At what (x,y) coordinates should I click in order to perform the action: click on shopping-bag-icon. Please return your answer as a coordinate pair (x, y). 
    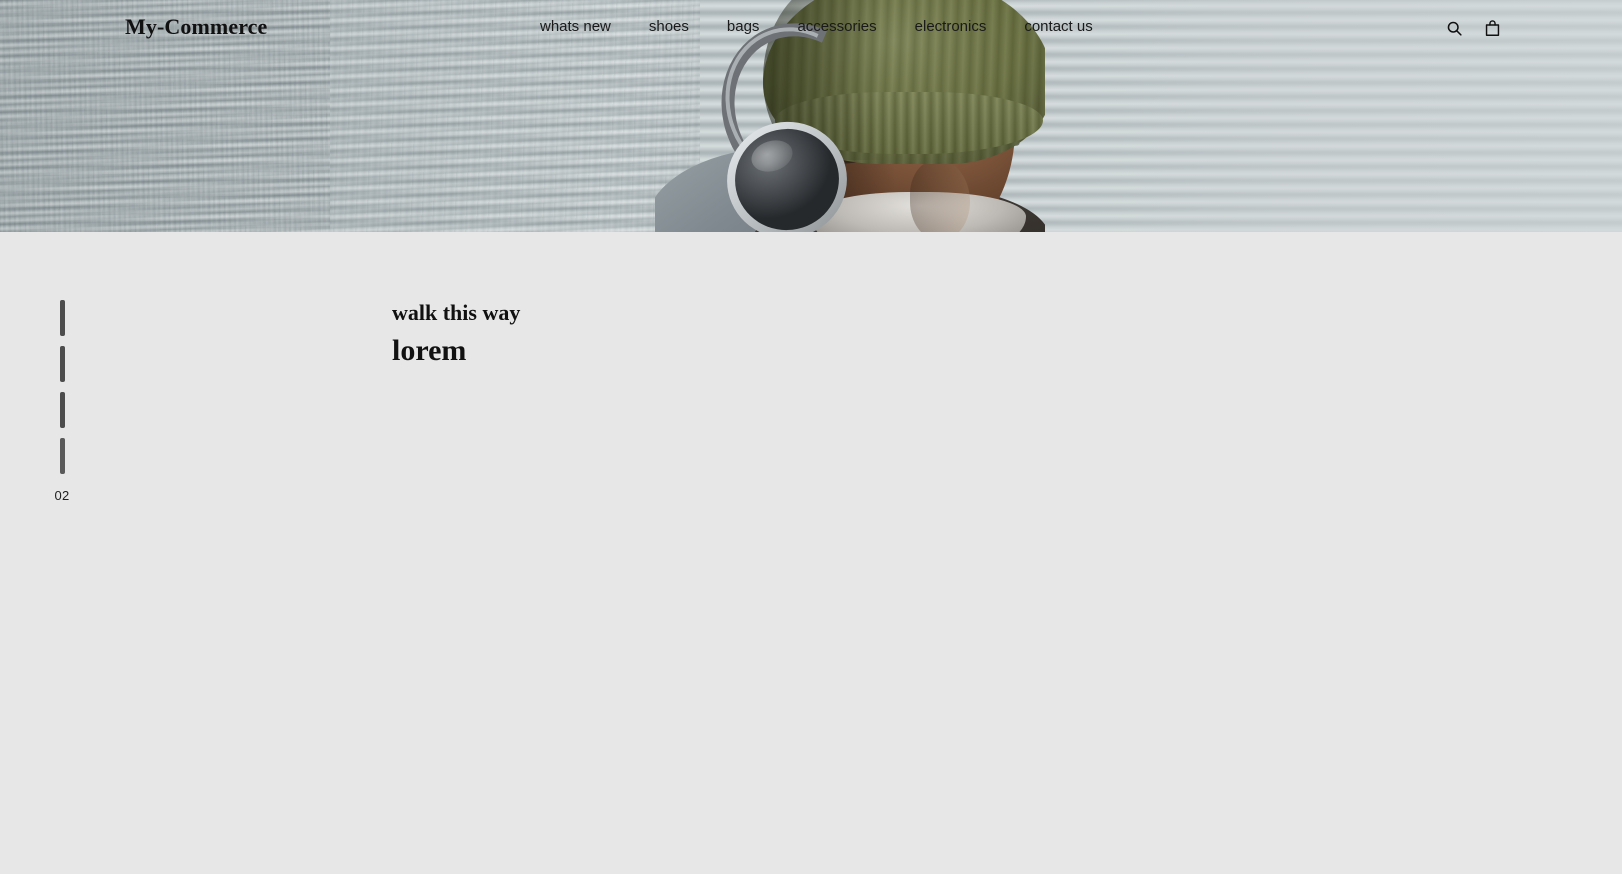
    Looking at the image, I should click on (1492, 28).